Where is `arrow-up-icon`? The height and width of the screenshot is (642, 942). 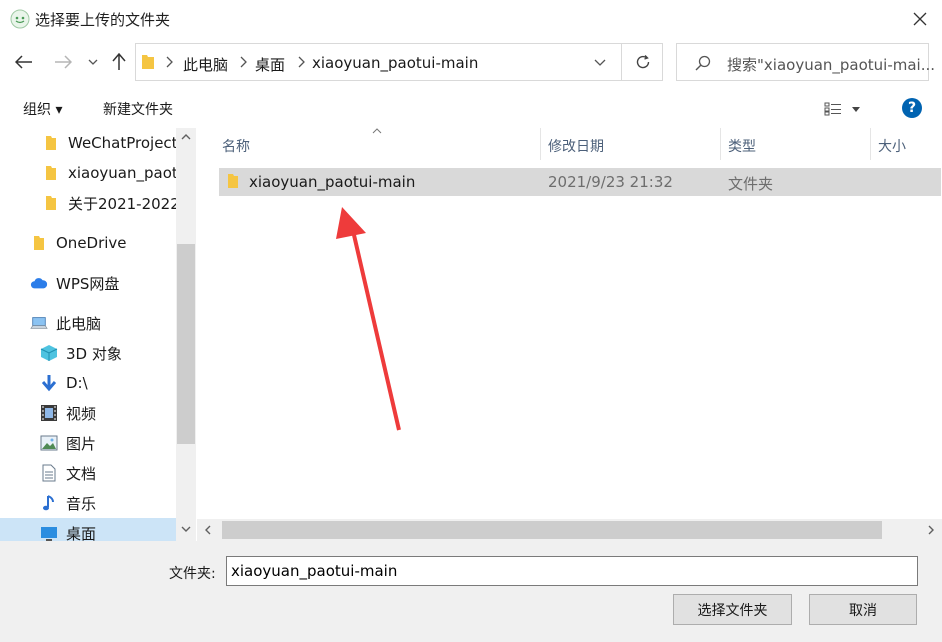 arrow-up-icon is located at coordinates (119, 61).